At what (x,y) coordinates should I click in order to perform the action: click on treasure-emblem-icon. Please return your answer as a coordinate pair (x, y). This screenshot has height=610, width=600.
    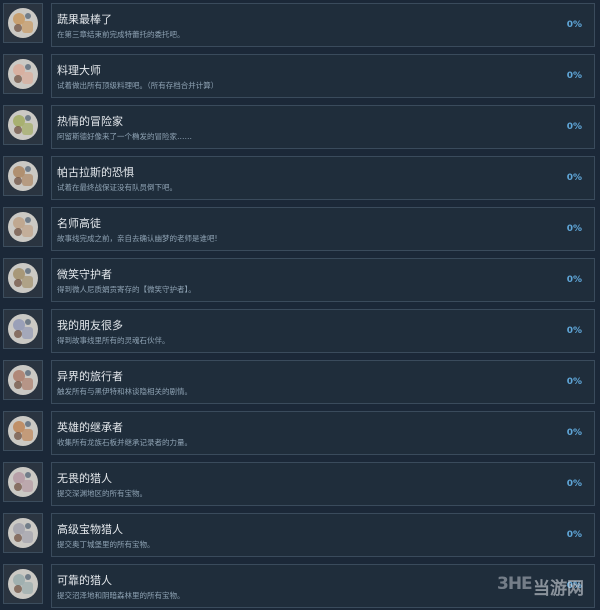
    Looking at the image, I should click on (23, 533).